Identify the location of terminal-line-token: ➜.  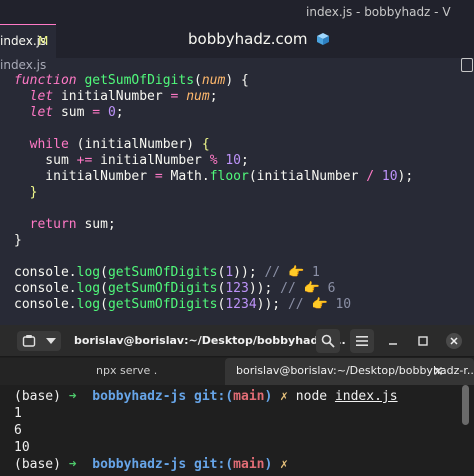
(72, 396).